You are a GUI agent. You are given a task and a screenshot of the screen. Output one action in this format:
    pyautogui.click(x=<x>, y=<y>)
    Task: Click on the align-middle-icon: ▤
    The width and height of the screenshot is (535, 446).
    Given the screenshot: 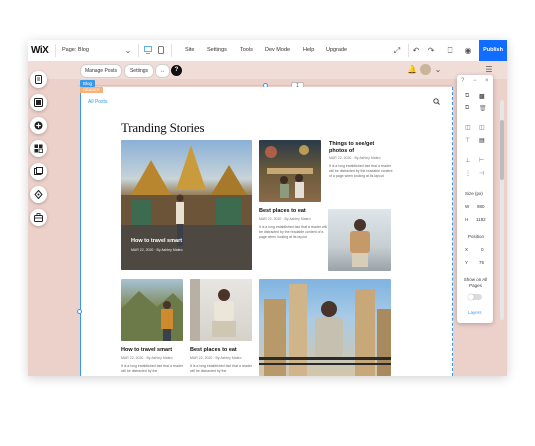 What is the action you would take?
    pyautogui.click(x=482, y=140)
    